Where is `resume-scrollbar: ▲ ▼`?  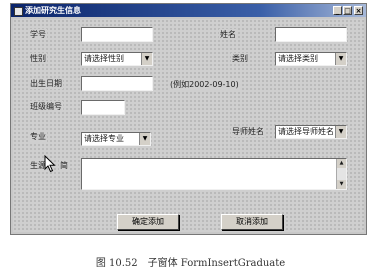 resume-scrollbar: ▲ ▼ is located at coordinates (341, 174).